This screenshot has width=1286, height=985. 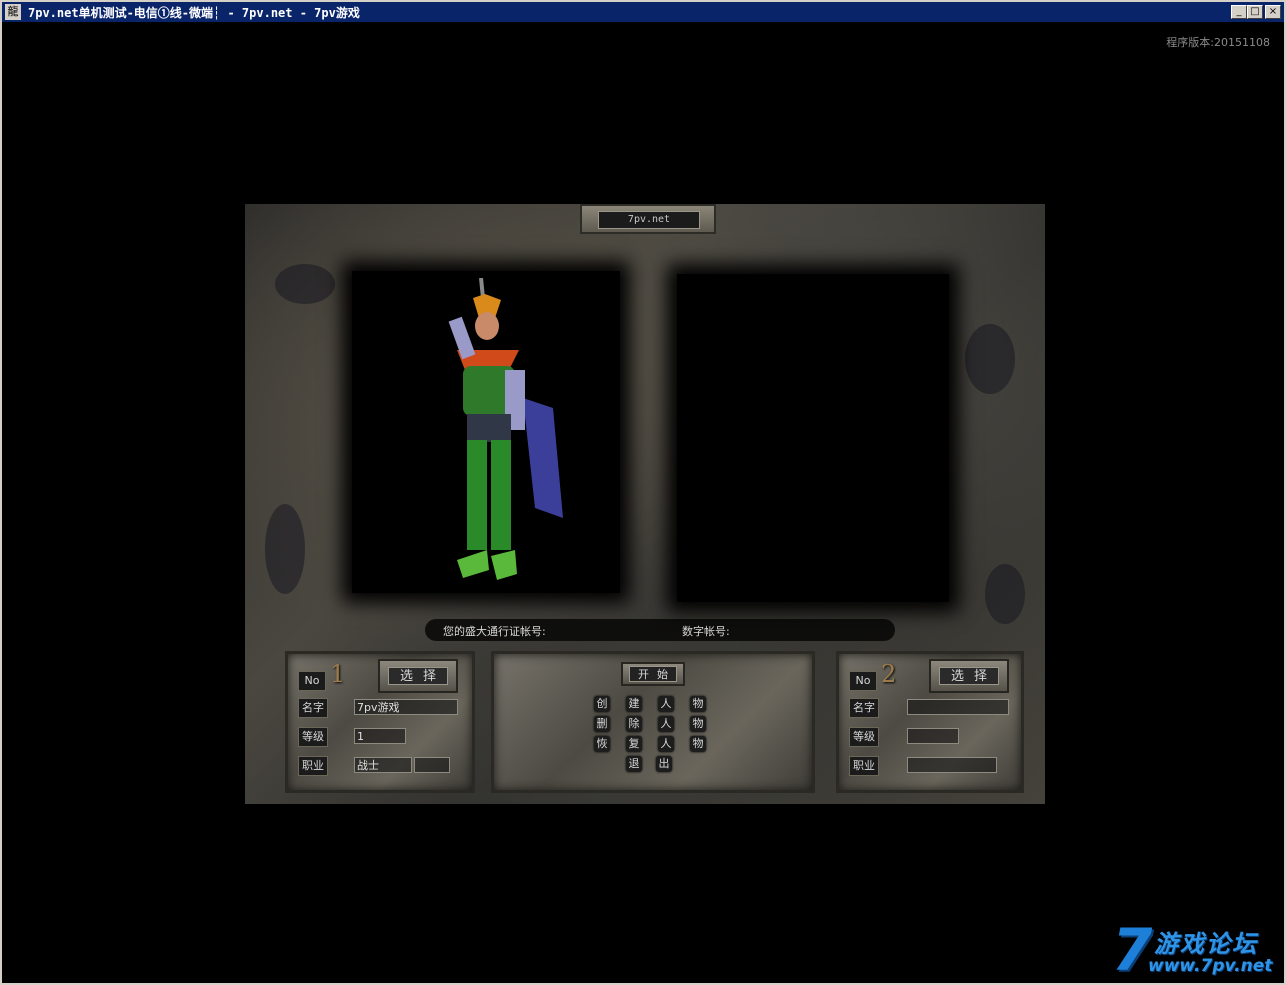 I want to click on server-name: 7pv.net, so click(x=649, y=220).